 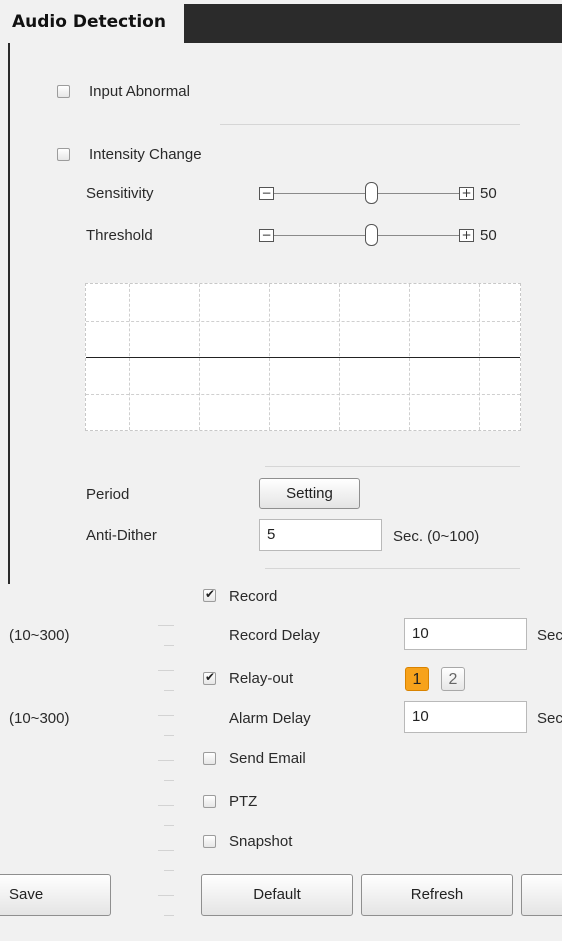 I want to click on sensitivity-value: 50, so click(x=488, y=193).